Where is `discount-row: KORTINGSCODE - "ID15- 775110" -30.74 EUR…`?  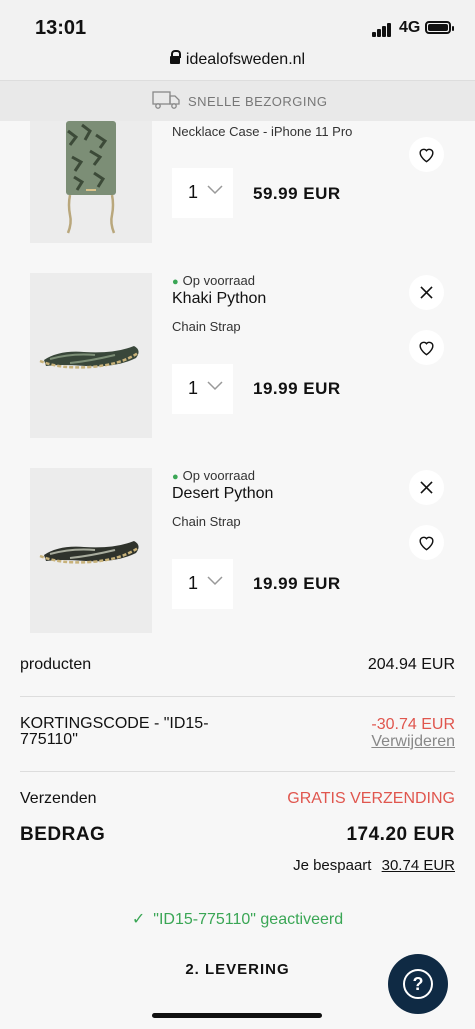
discount-row: KORTINGSCODE - "ID15- 775110" -30.74 EUR… is located at coordinates (237, 736).